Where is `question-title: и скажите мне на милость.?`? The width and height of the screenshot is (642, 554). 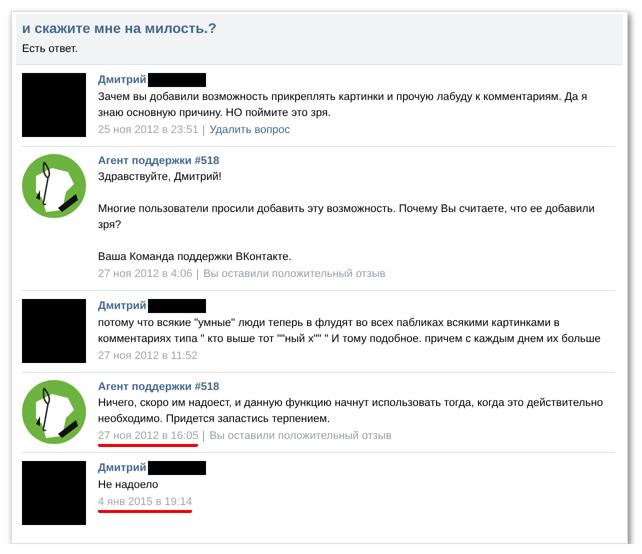 question-title: и скажите мне на милость.? is located at coordinates (120, 28).